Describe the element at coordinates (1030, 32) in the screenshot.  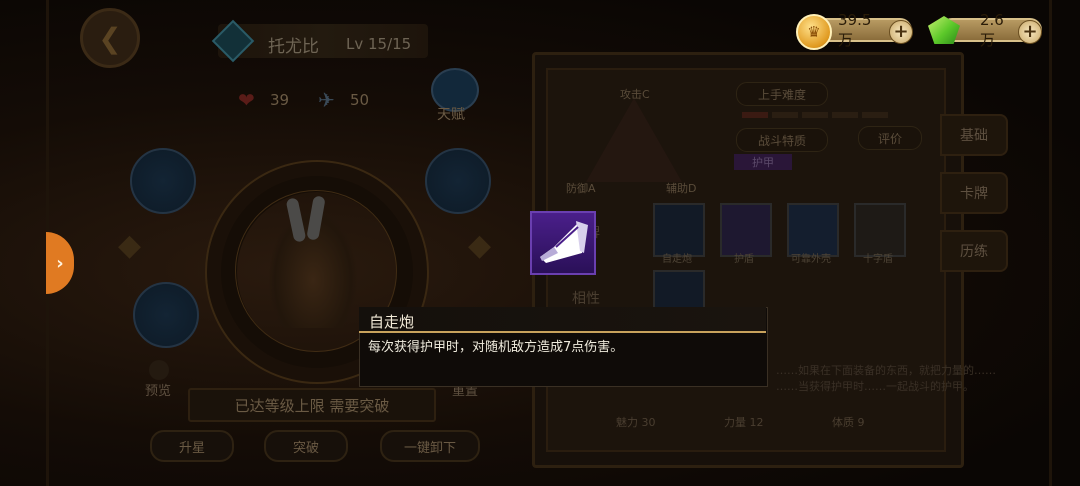
I see `add-gems-button: +` at that location.